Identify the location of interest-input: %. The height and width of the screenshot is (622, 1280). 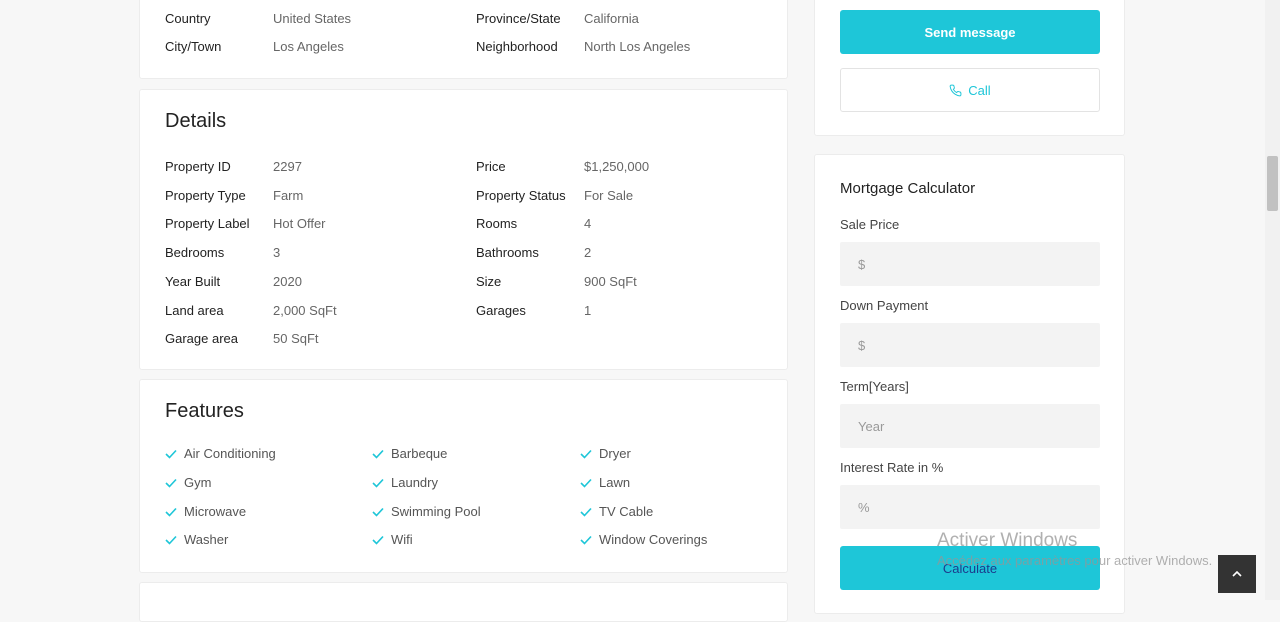
(970, 507).